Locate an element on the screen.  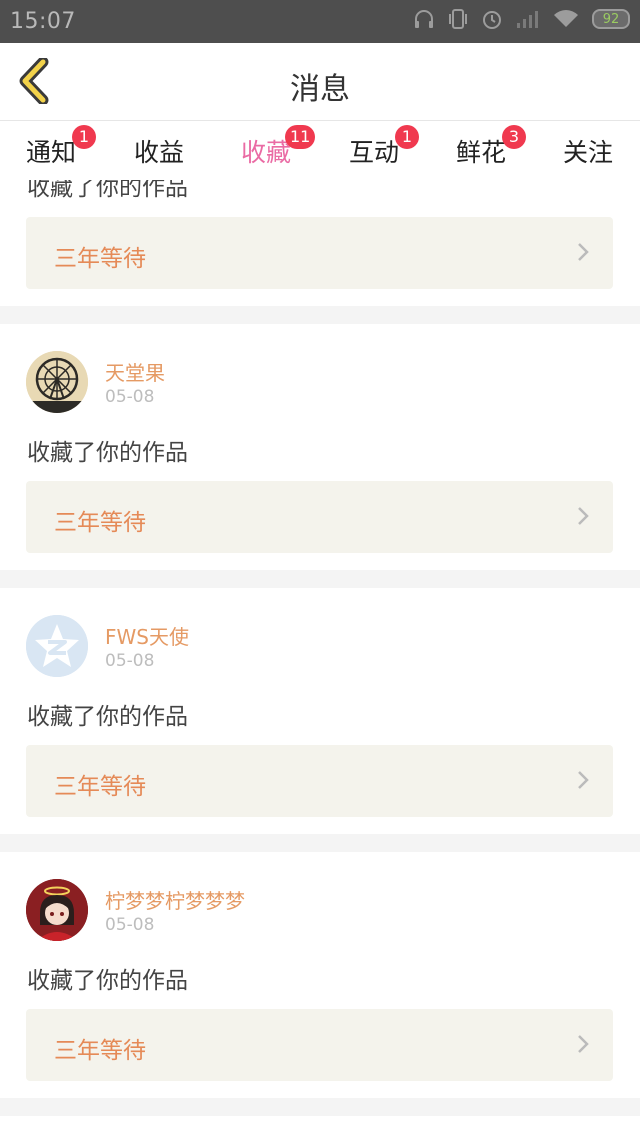
tab-label: 通知 is located at coordinates (50, 152).